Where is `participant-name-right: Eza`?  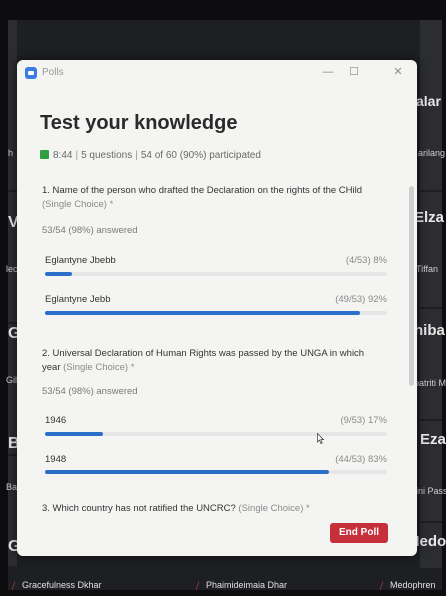
participant-name-right: Eza is located at coordinates (433, 439).